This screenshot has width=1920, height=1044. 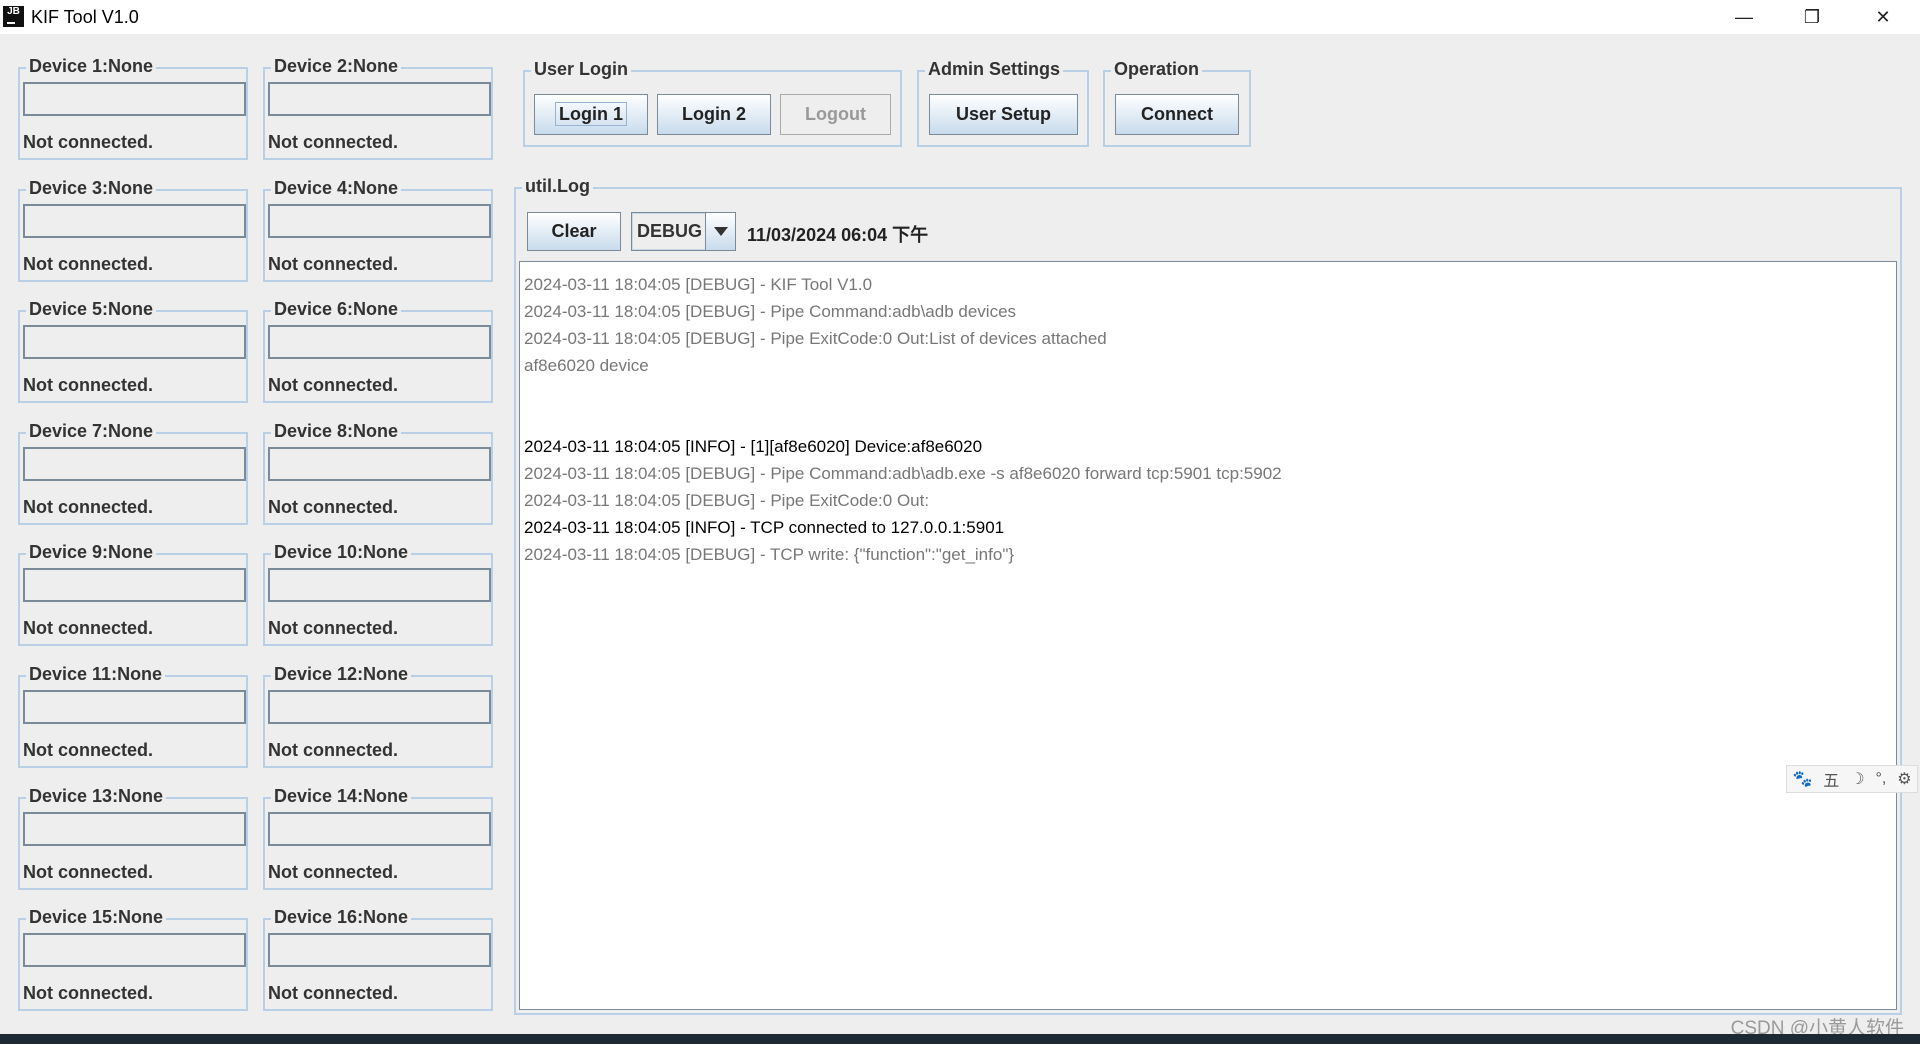 I want to click on device-13-group: Device 13:None Not connected., so click(x=133, y=837).